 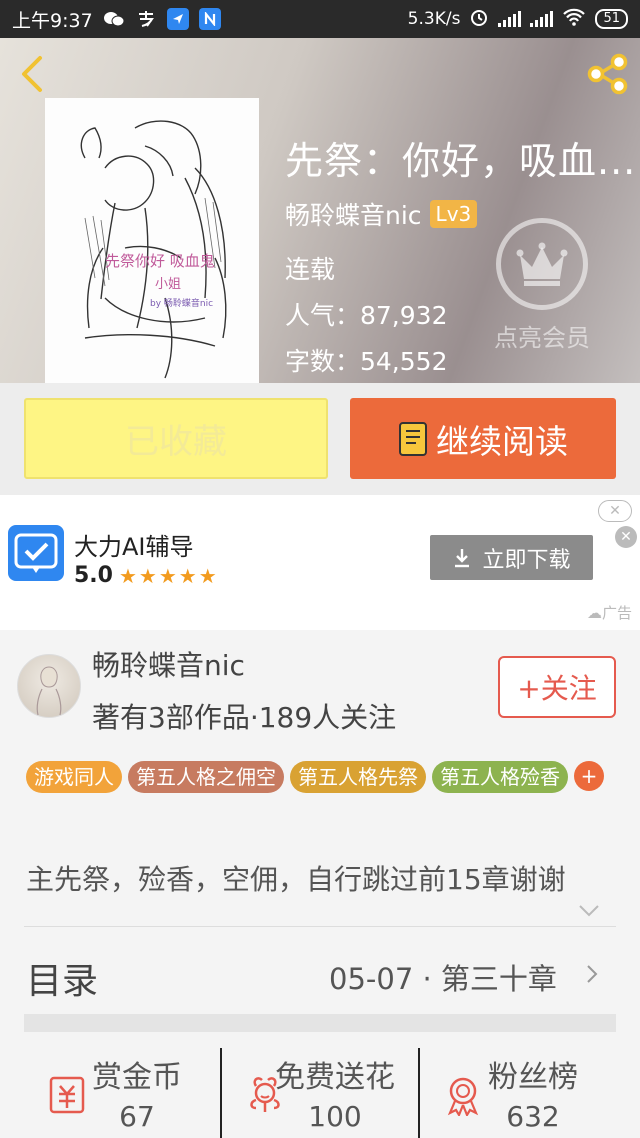 What do you see at coordinates (413, 438) in the screenshot?
I see `book-icon` at bounding box center [413, 438].